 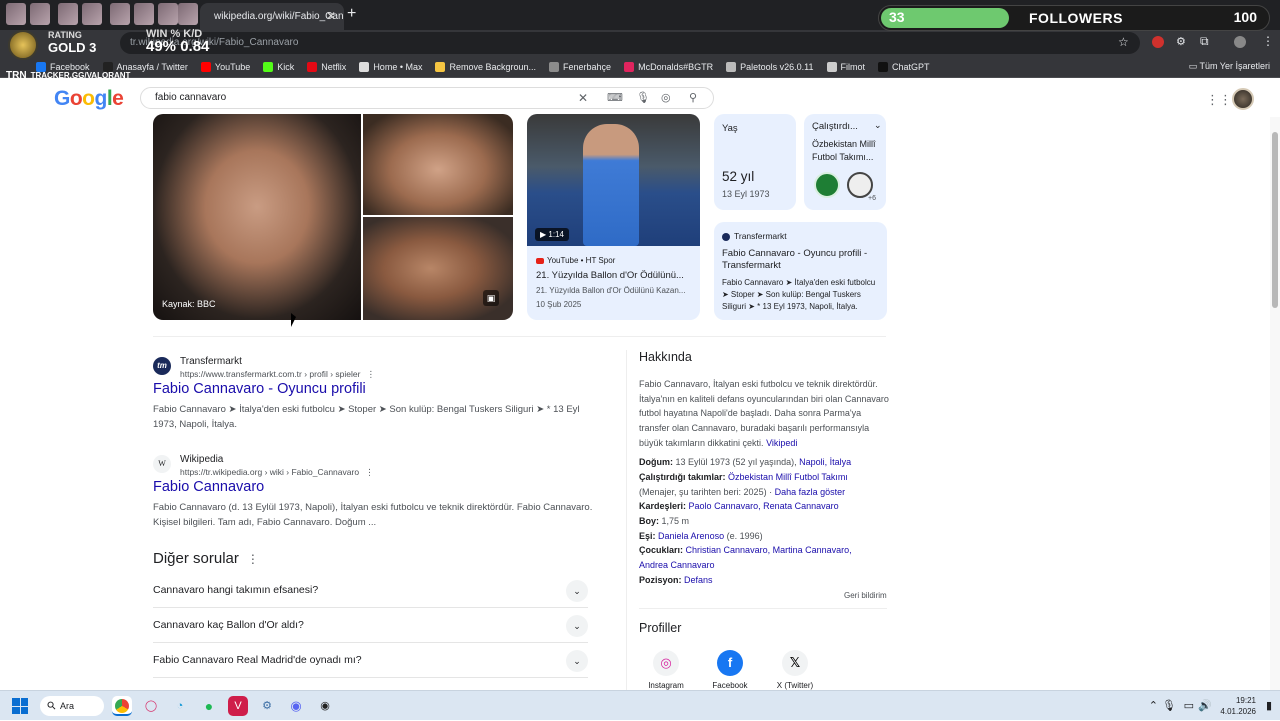 I want to click on spouse-link: Daniela Arenoso, so click(x=691, y=536).